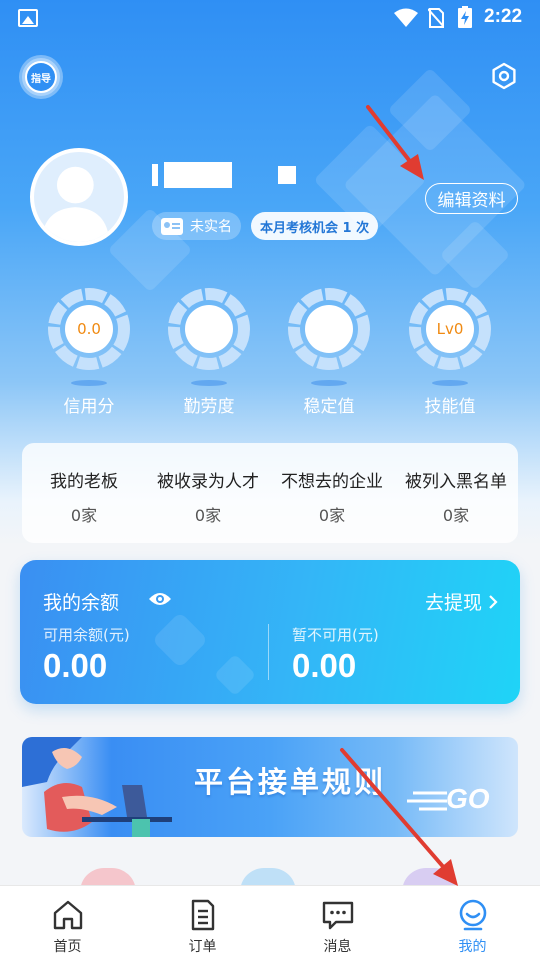  I want to click on battery-charging-icon, so click(465, 17).